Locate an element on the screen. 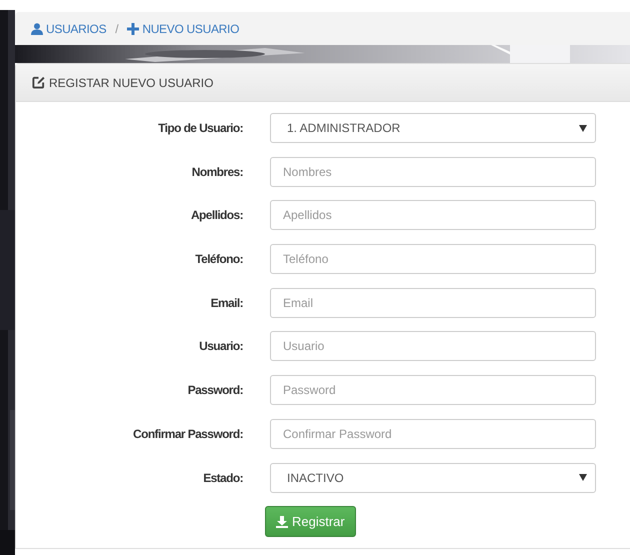 This screenshot has width=630, height=555. input-field: Email is located at coordinates (433, 303).